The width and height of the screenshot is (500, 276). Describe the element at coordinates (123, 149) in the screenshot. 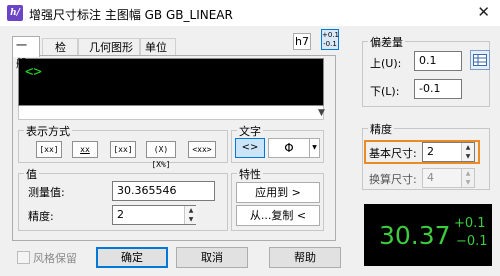

I see `format-box-button: [xx]` at that location.